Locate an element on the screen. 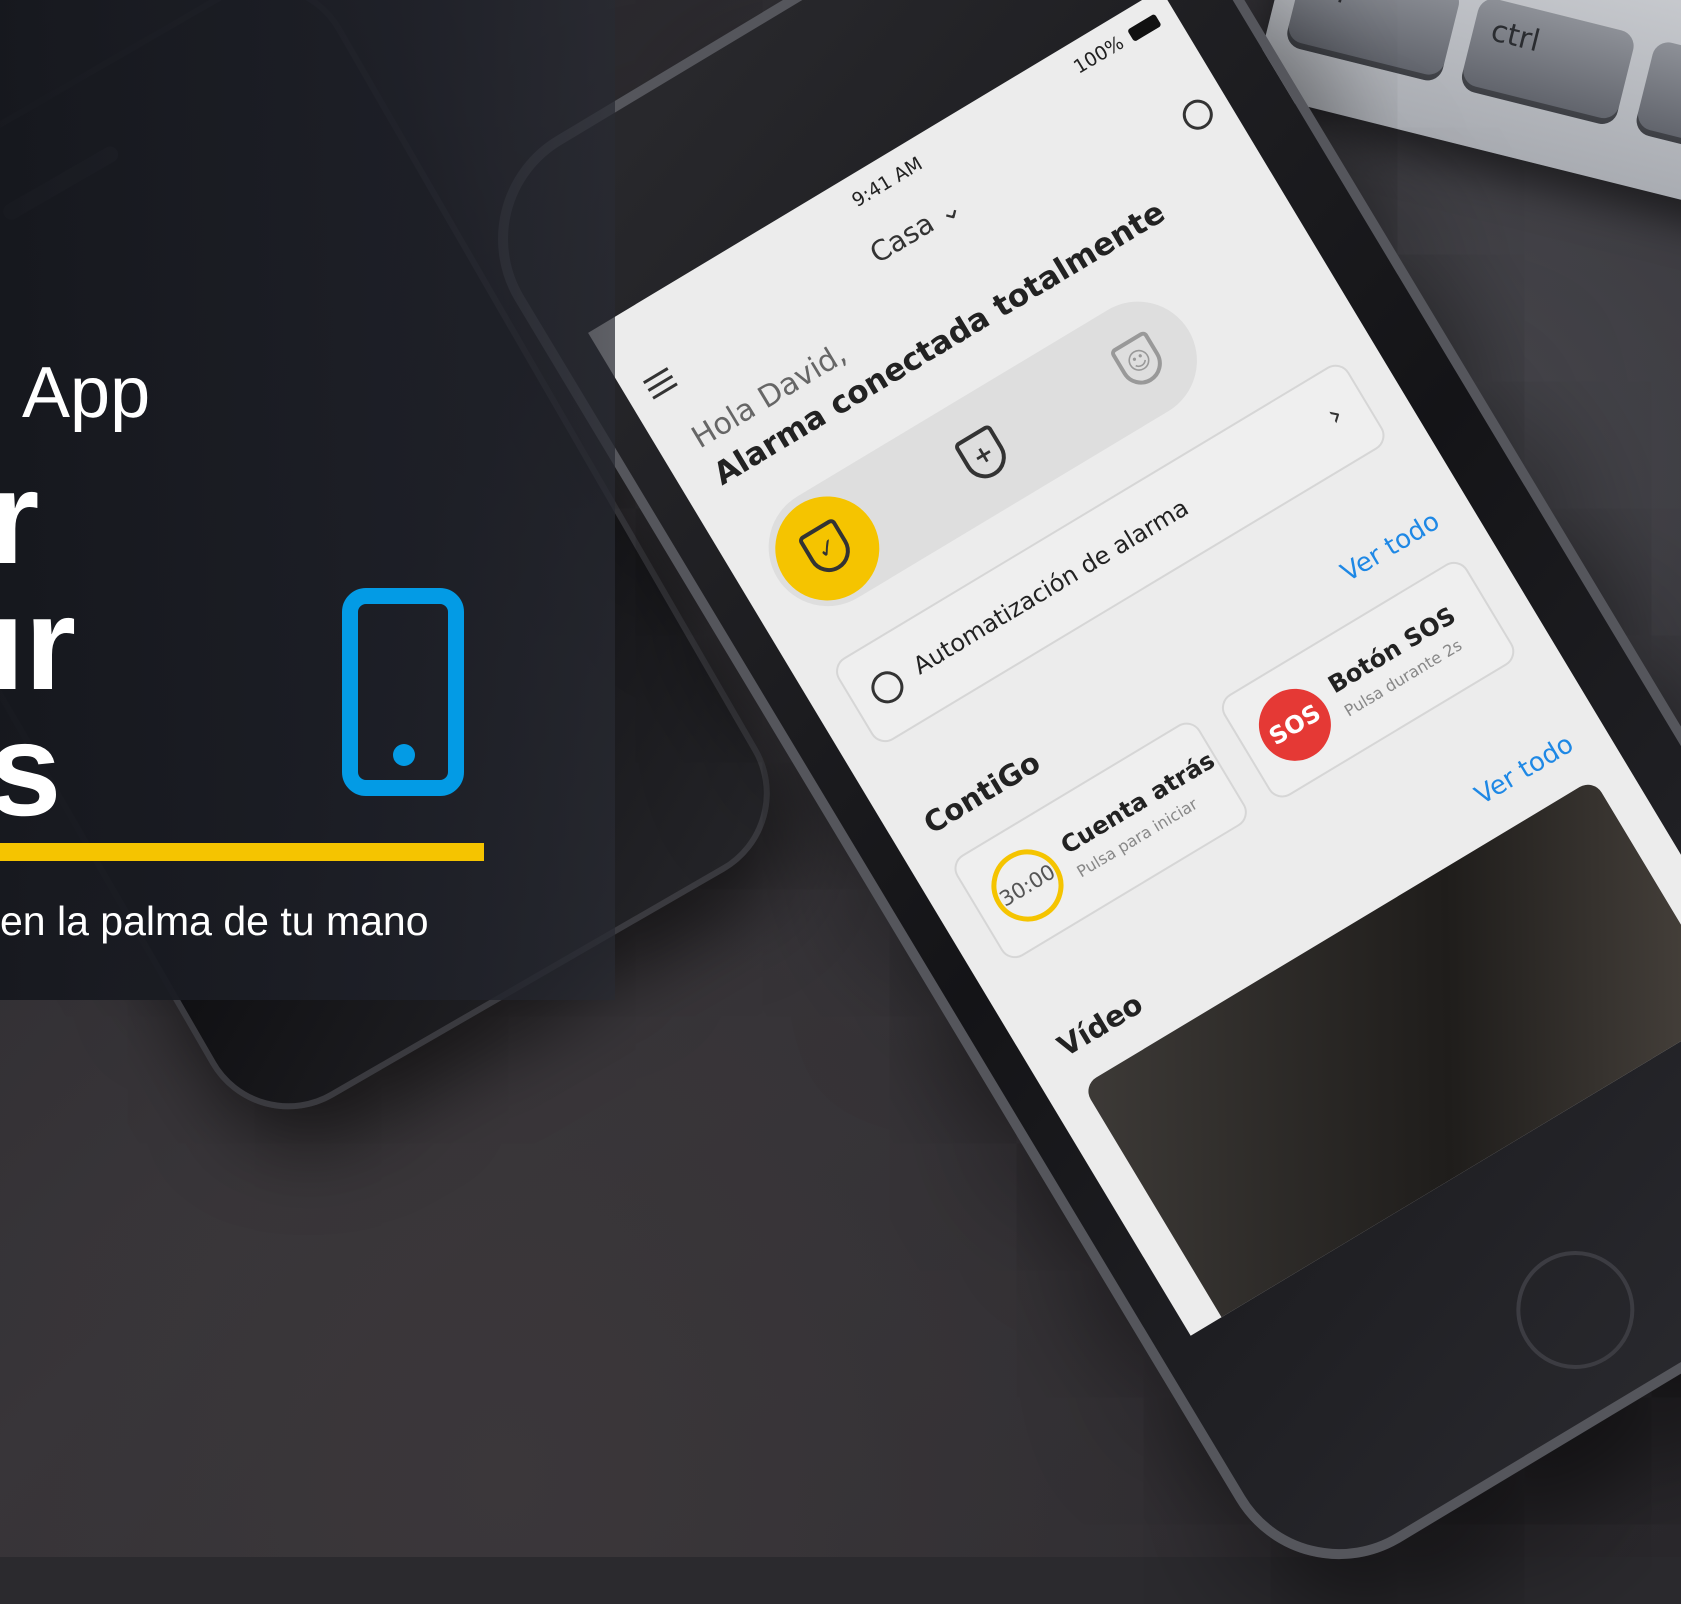 Image resolution: width=1681 pixels, height=1604 pixels. overlay-headline-line-3: s is located at coordinates (31, 769).